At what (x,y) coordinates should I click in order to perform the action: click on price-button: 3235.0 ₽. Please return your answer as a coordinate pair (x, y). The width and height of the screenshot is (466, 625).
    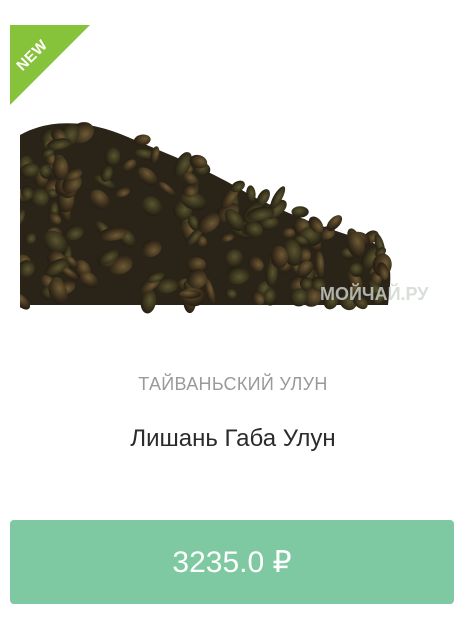
    Looking at the image, I should click on (232, 562).